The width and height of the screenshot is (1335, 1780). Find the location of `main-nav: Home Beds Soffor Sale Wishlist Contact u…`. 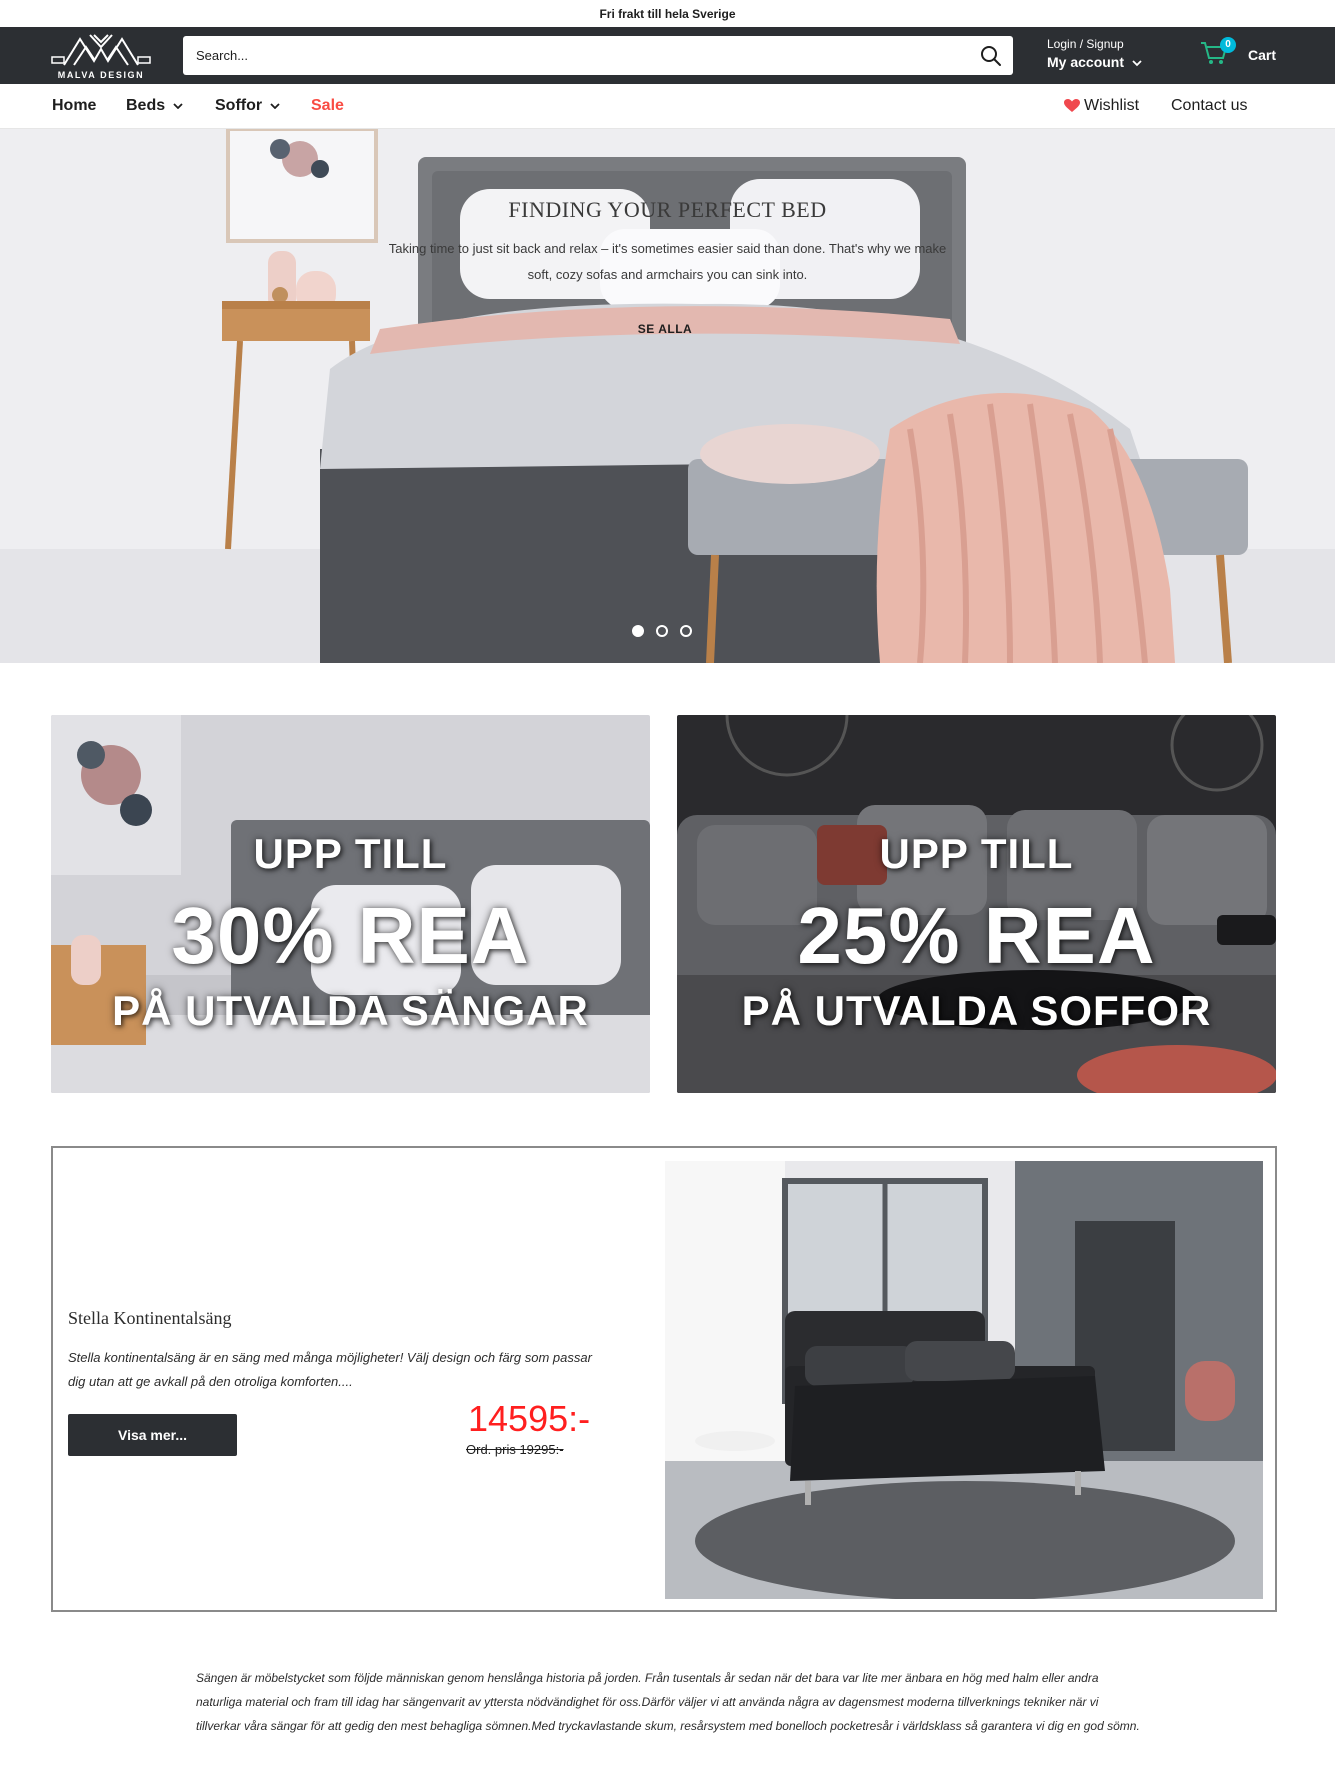

main-nav: Home Beds Soffor Sale Wishlist Contact u… is located at coordinates (667, 106).